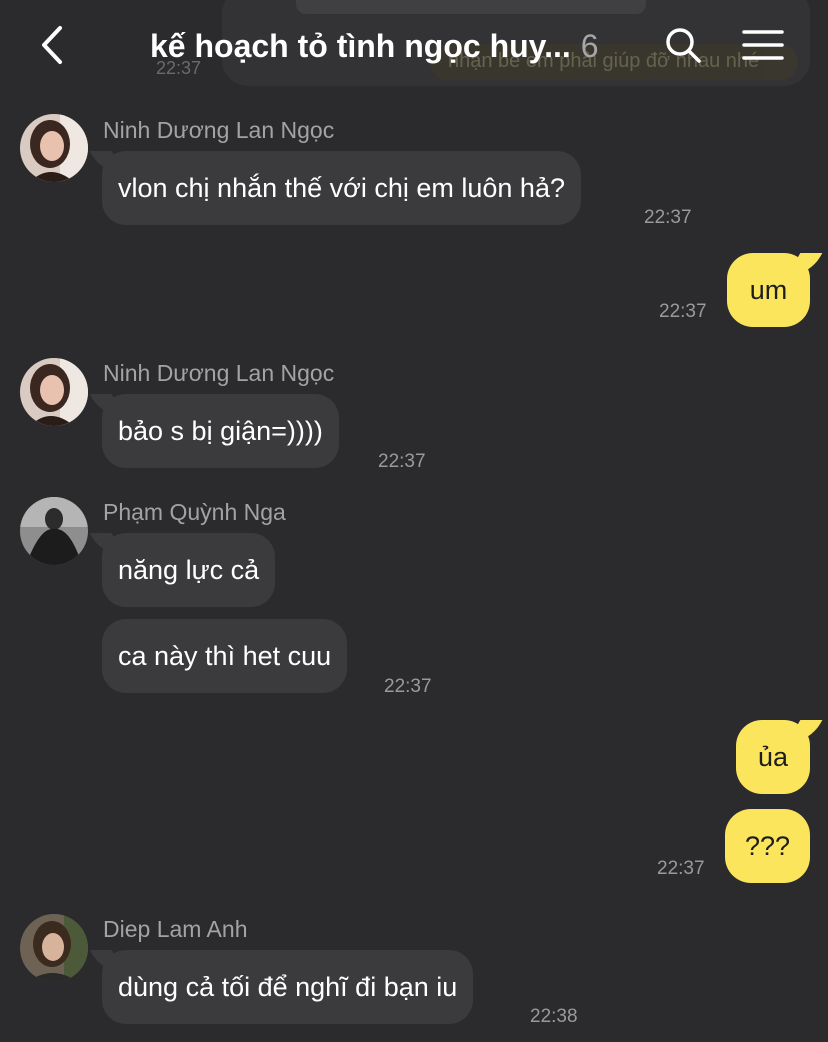 The height and width of the screenshot is (1042, 828). I want to click on message-bubble: vlon chị nhắn thế với chị em luôn hả?, so click(341, 188).